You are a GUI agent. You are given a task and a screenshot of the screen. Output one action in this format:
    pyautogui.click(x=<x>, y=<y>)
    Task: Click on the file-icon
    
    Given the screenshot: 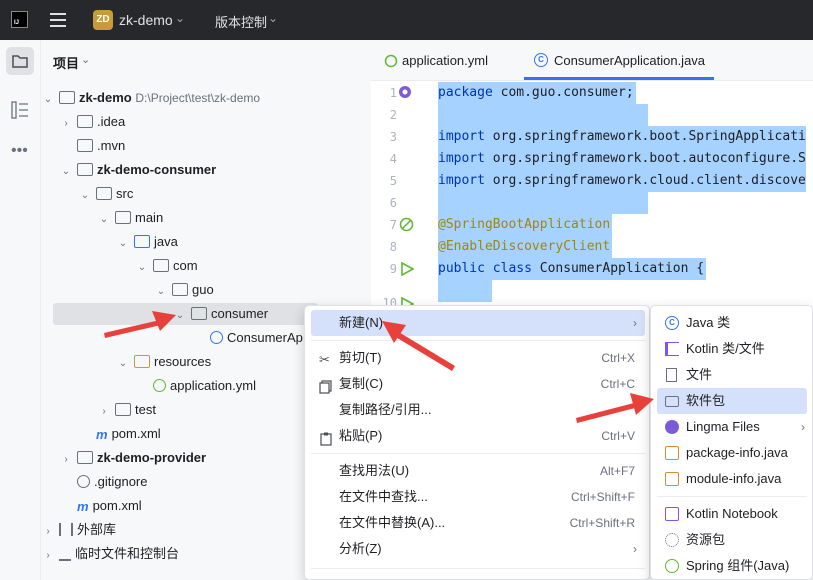 What is the action you would take?
    pyautogui.click(x=671, y=375)
    